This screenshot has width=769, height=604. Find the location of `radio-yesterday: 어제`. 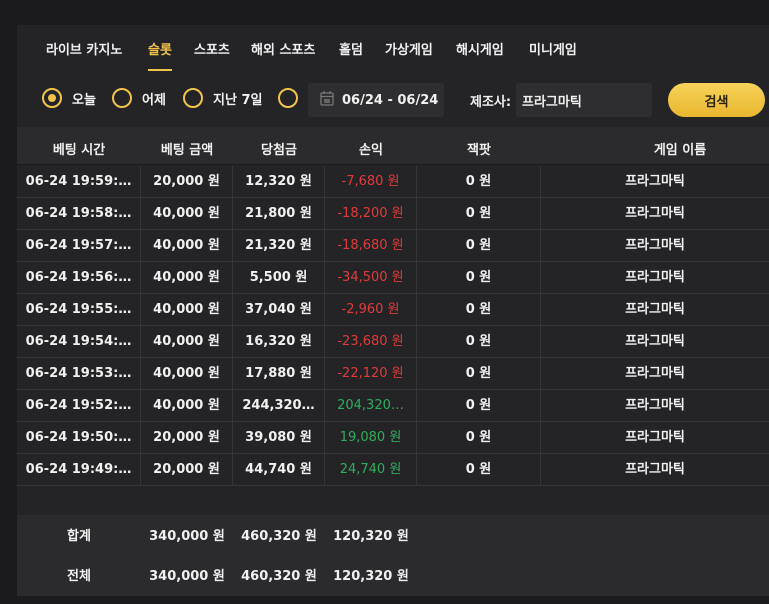

radio-yesterday: 어제 is located at coordinates (139, 98).